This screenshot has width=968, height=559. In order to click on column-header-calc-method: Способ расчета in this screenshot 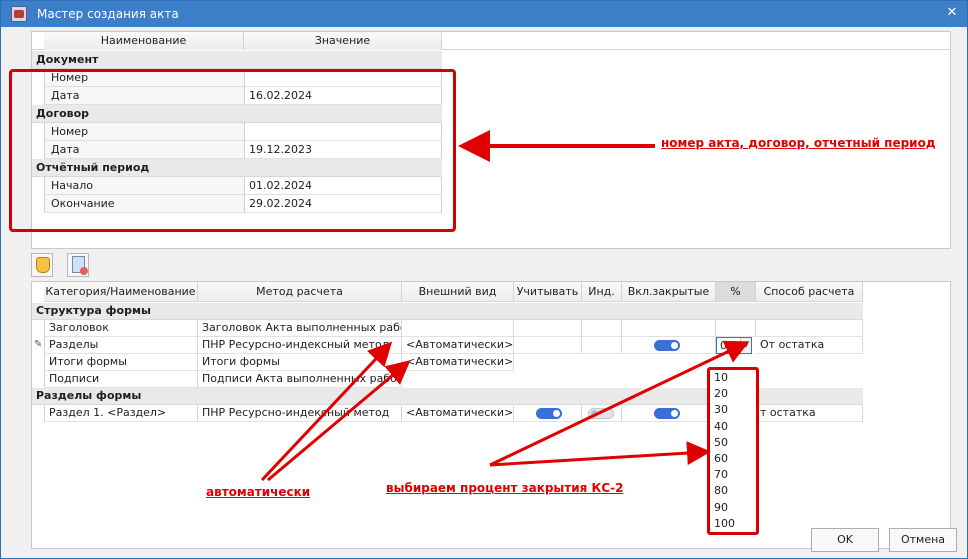, I will do `click(809, 292)`.